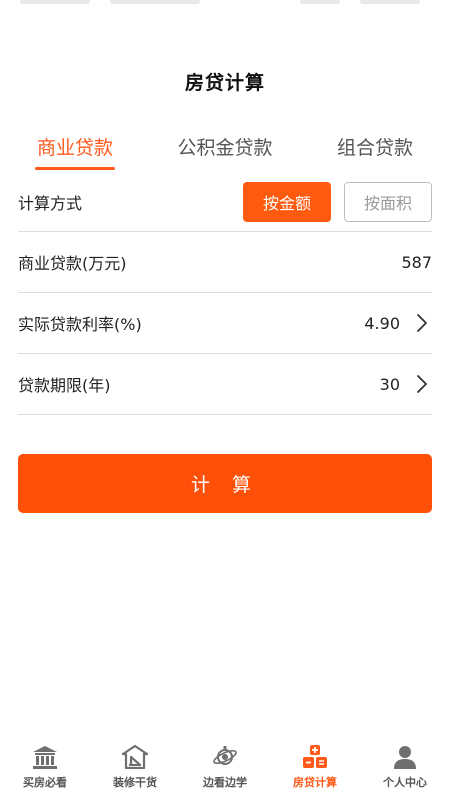 Image resolution: width=450 pixels, height=800 pixels. What do you see at coordinates (225, 483) in the screenshot?
I see `calculate-button: 计 算` at bounding box center [225, 483].